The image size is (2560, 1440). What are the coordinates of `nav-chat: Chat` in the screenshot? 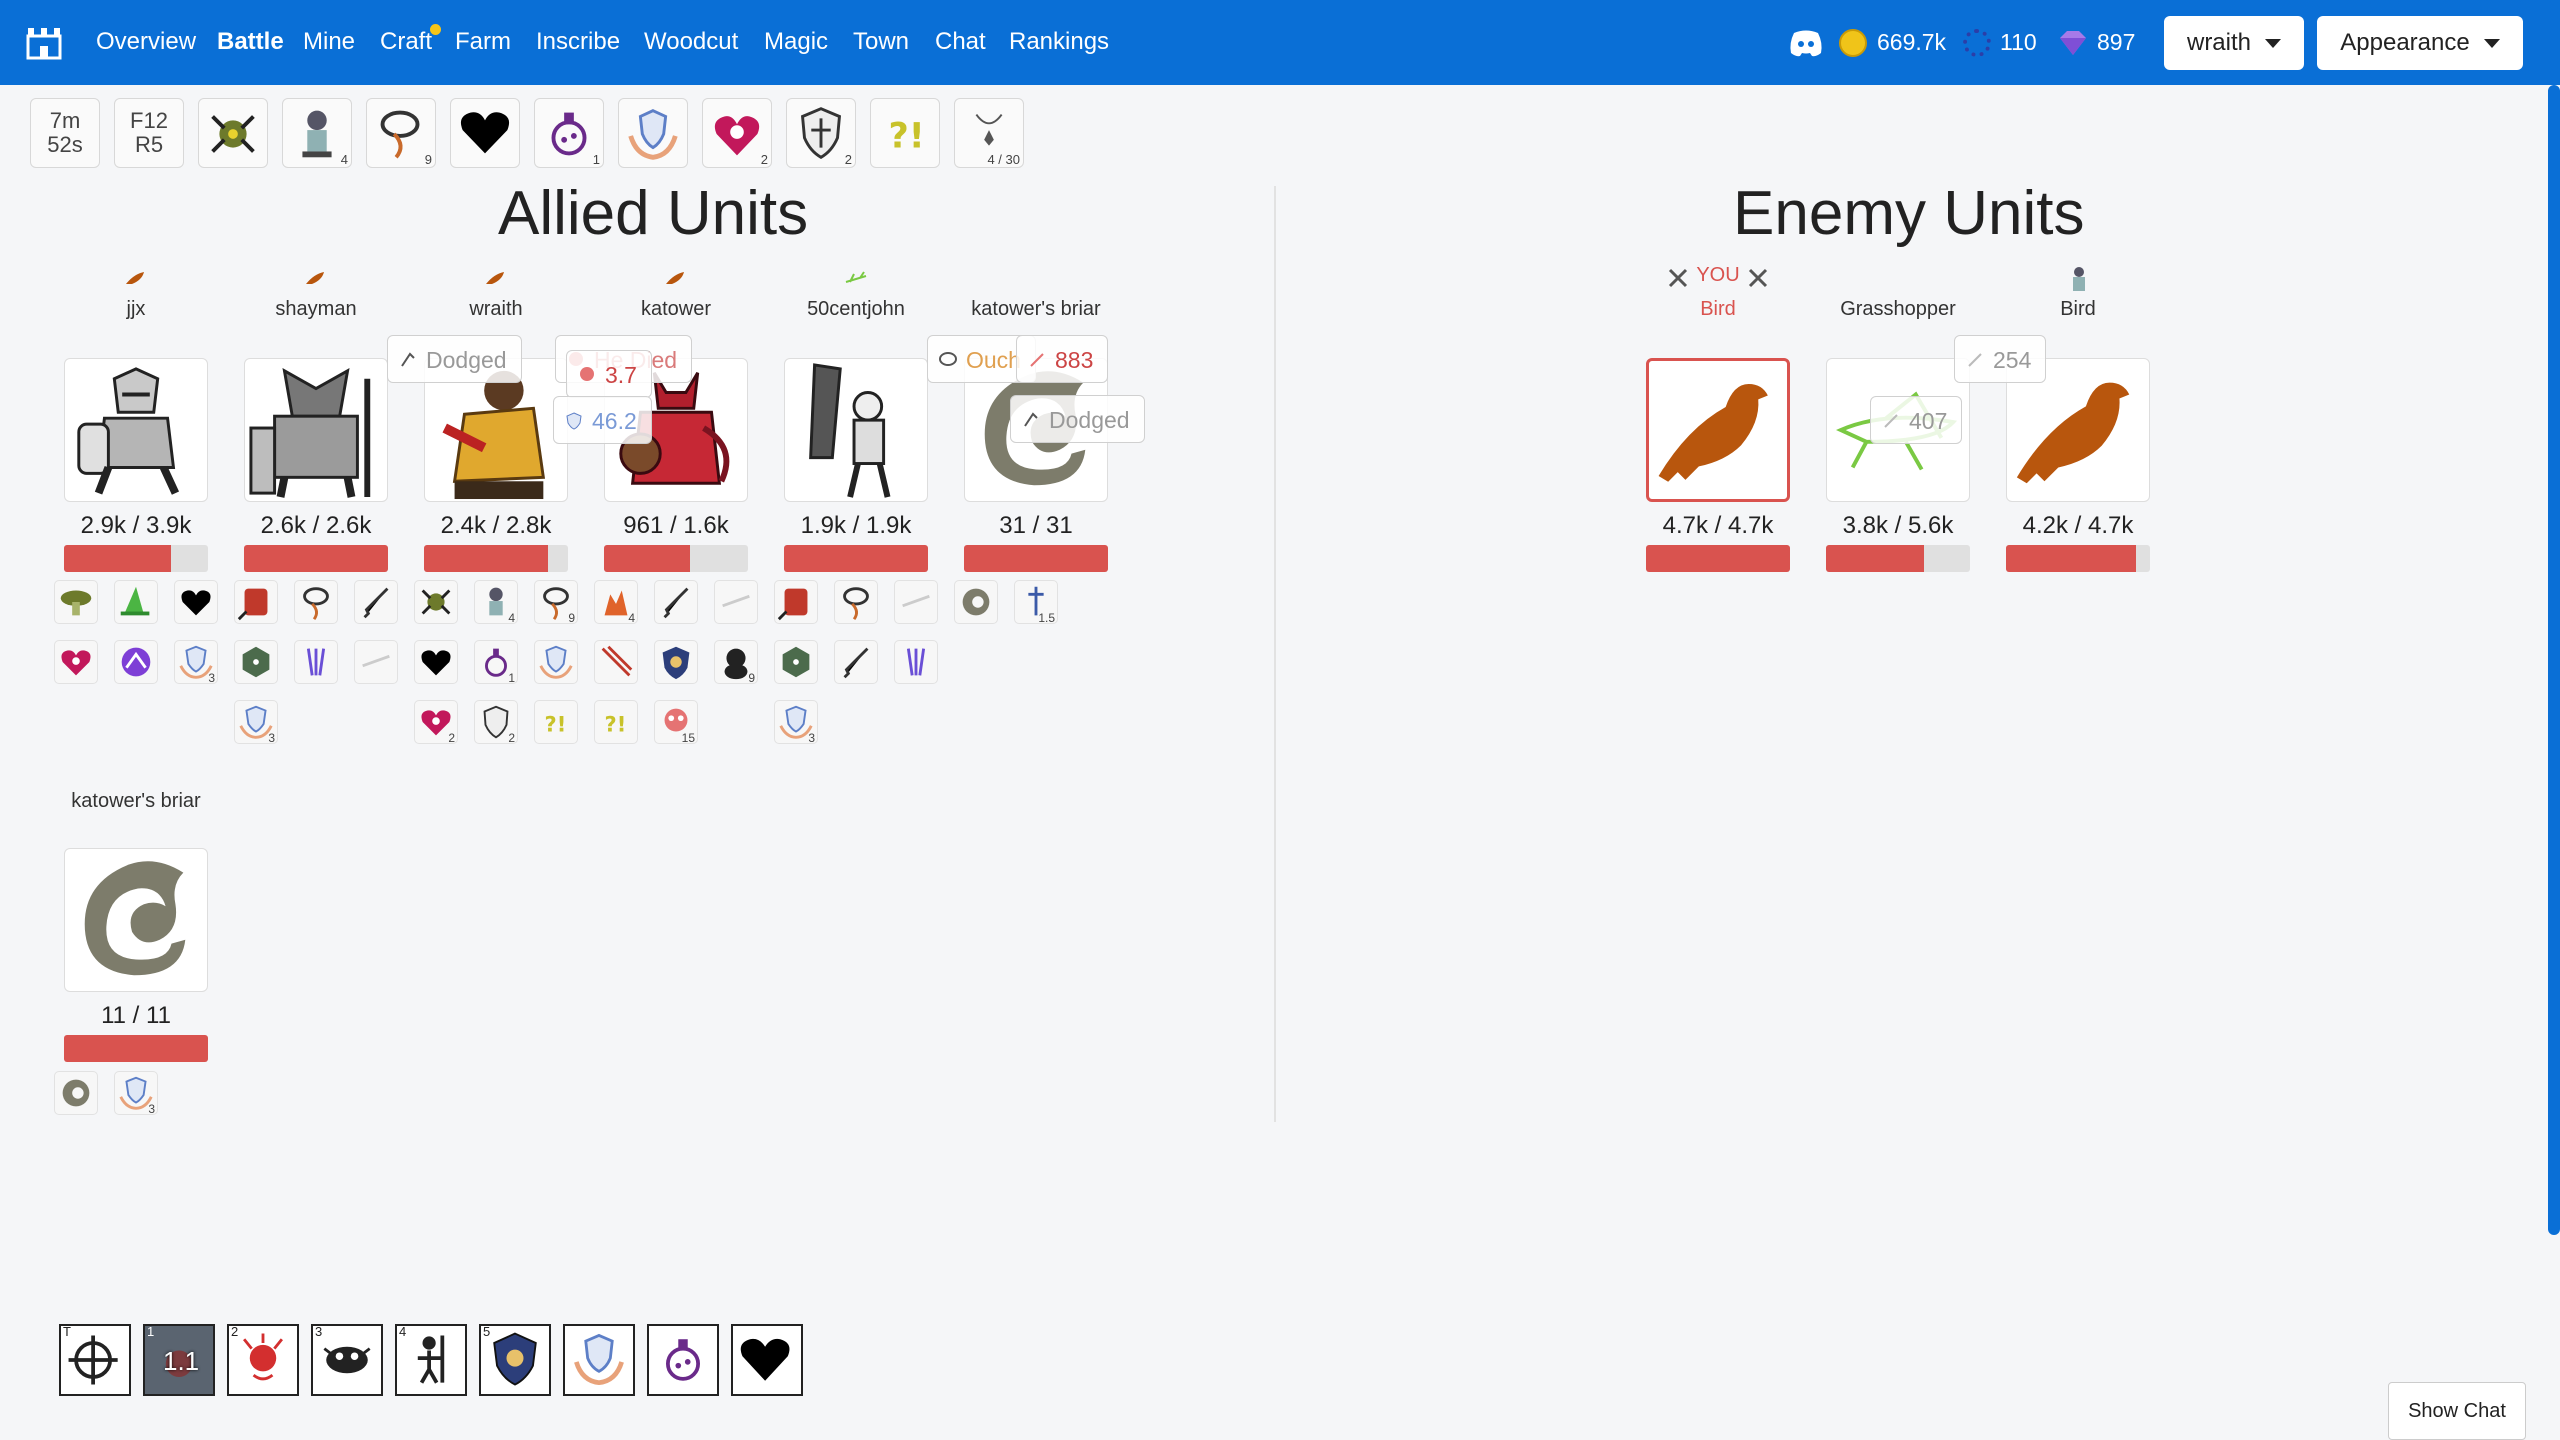 It's located at (960, 42).